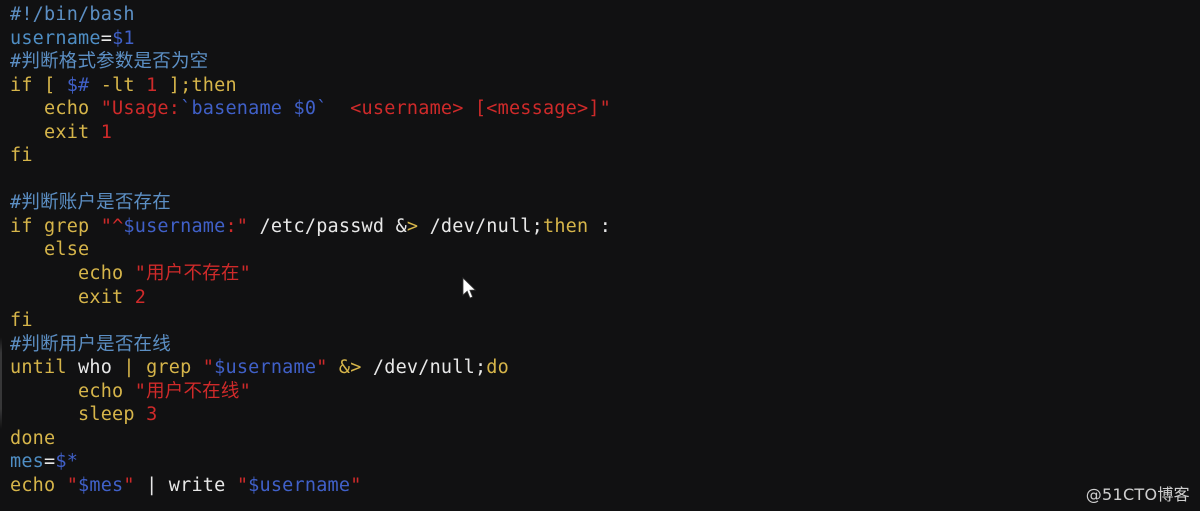  Describe the element at coordinates (600, 486) in the screenshot. I see `code-line: echo "$mes" | write "$username"` at that location.